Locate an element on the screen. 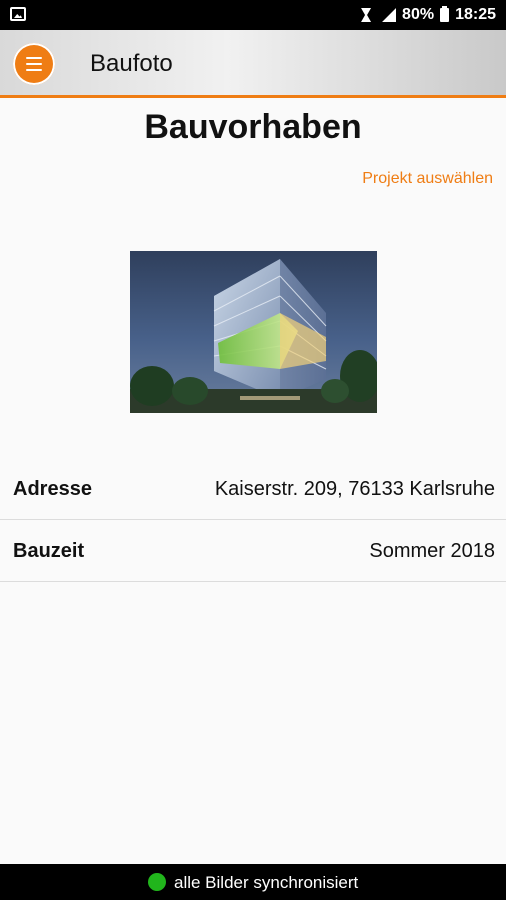 The image size is (506, 900). app-title: Baufoto is located at coordinates (131, 63).